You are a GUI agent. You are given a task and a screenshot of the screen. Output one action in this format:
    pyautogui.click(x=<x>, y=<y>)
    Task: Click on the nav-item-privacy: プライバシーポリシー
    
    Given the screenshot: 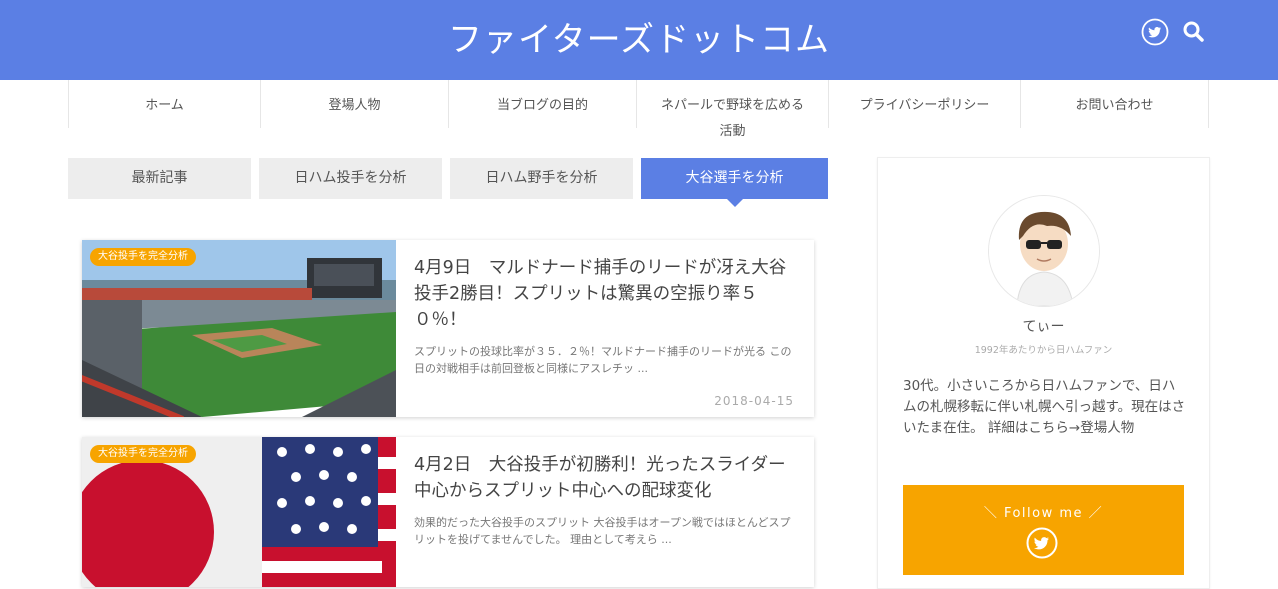 What is the action you would take?
    pyautogui.click(x=925, y=104)
    